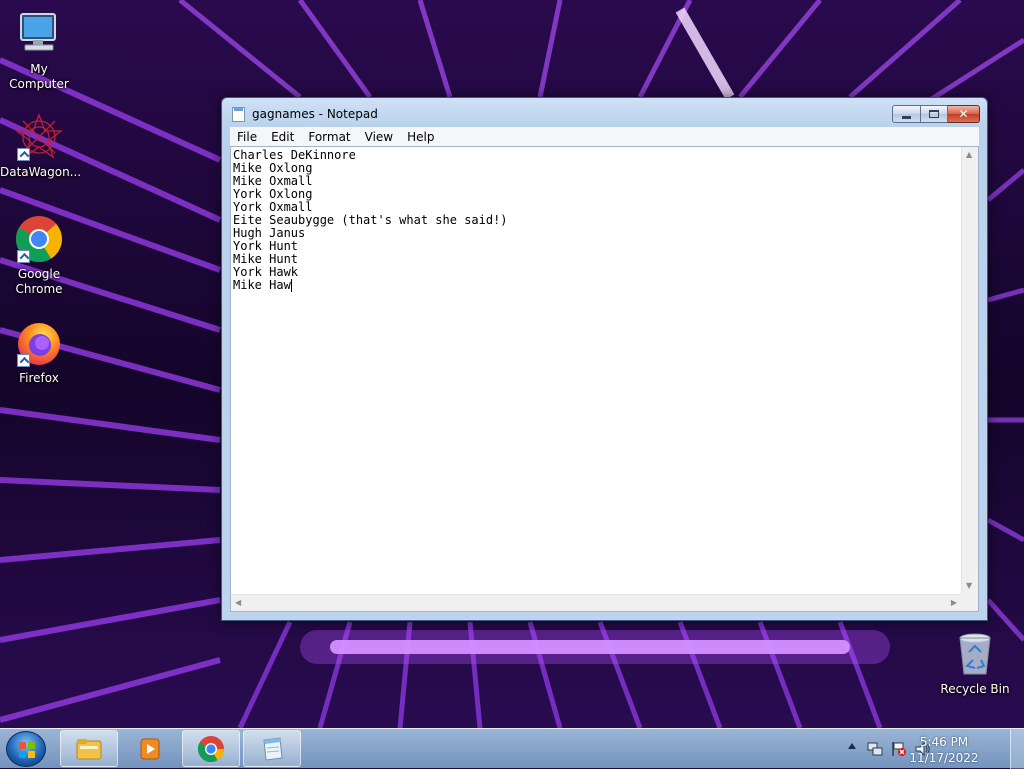  I want to click on taskbar-media-player, so click(150, 748).